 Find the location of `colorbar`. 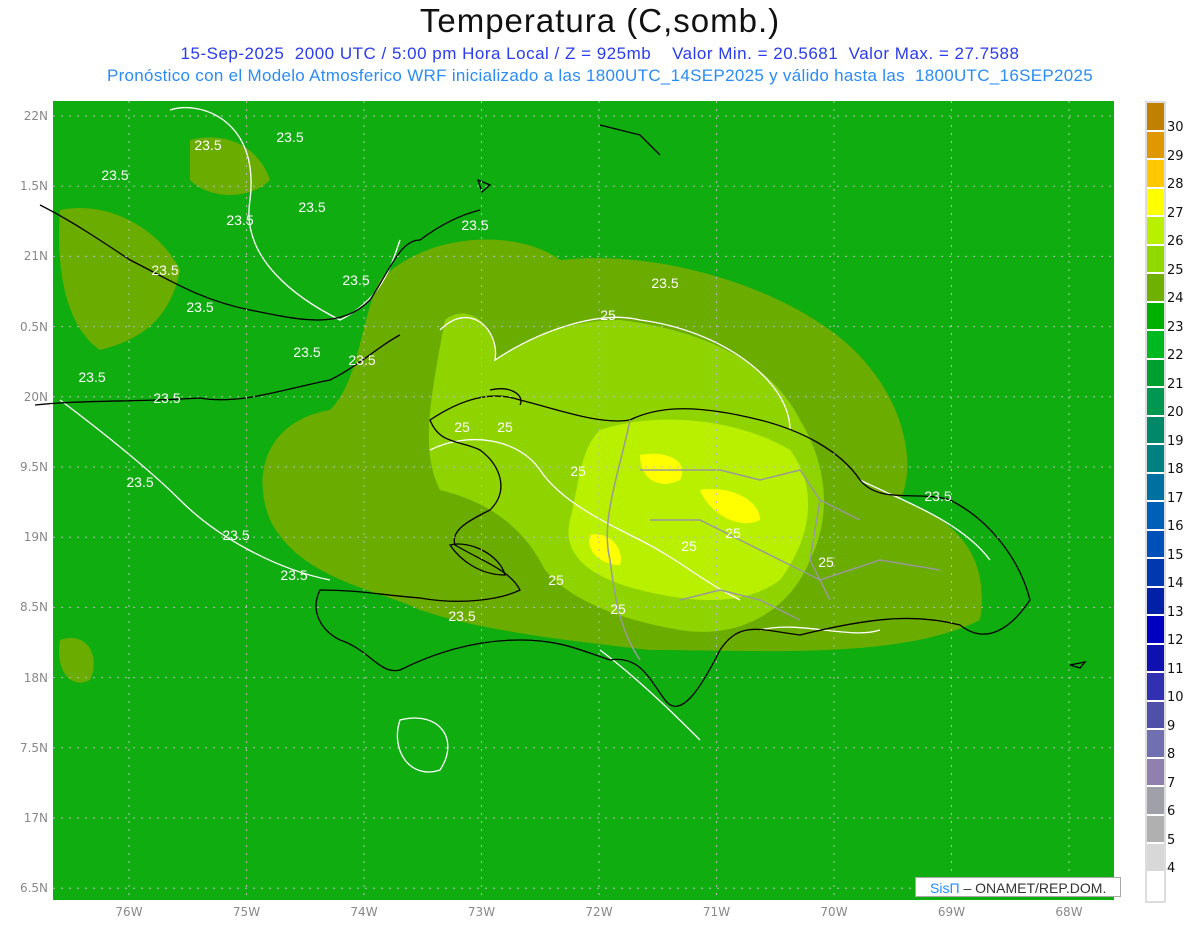

colorbar is located at coordinates (1155, 502).